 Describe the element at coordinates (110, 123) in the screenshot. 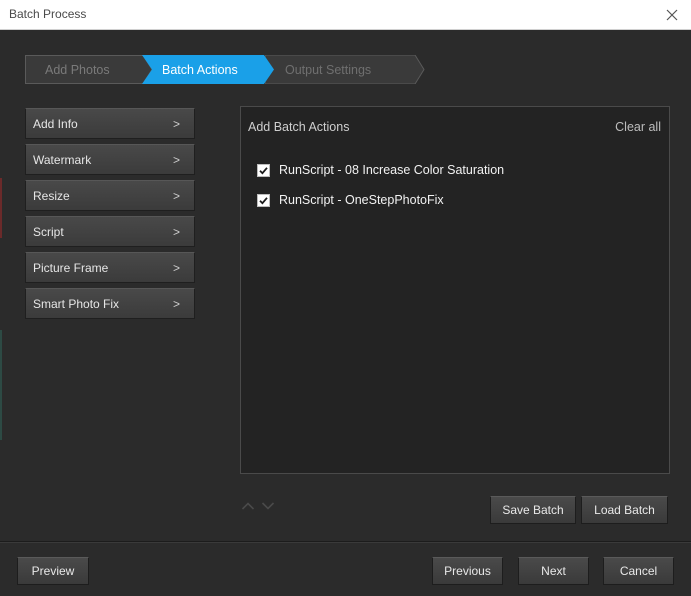

I see `action-add-info: Add Info >` at that location.